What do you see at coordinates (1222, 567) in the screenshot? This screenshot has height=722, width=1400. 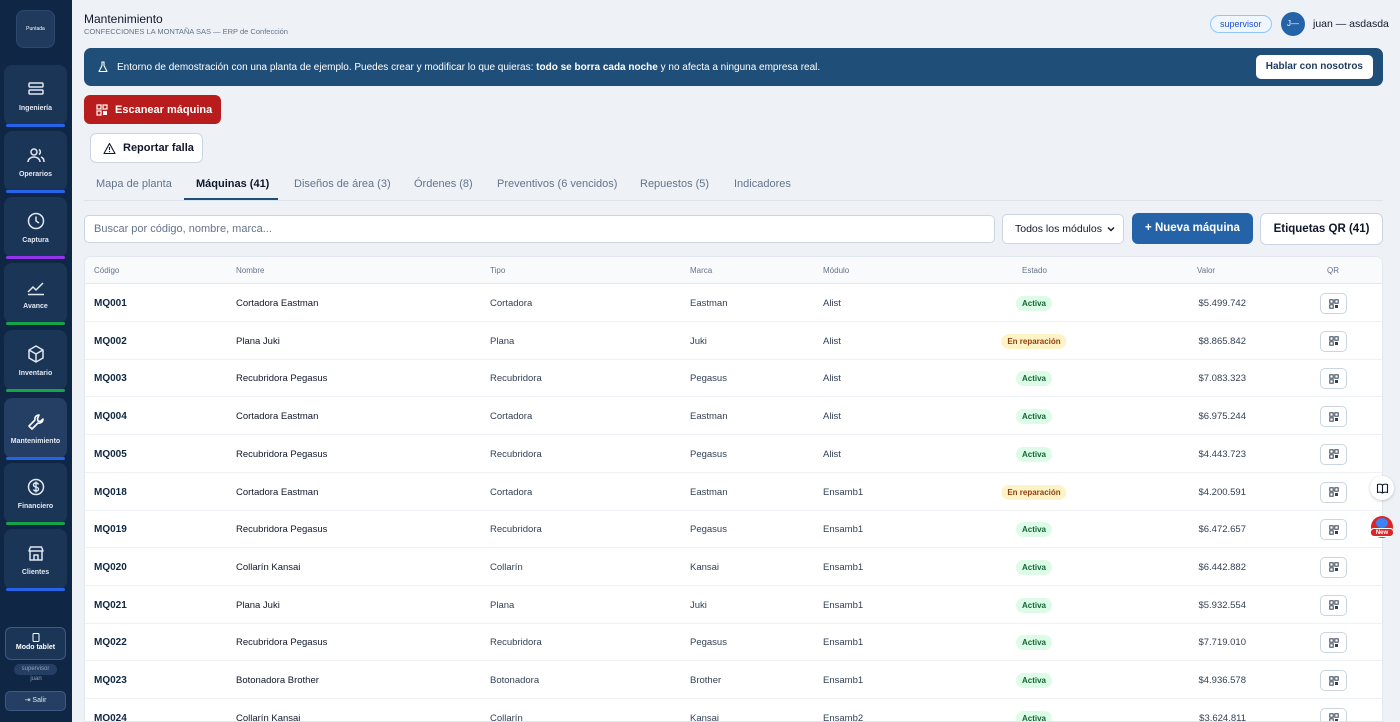 I see `machine-value: $6.442.882` at bounding box center [1222, 567].